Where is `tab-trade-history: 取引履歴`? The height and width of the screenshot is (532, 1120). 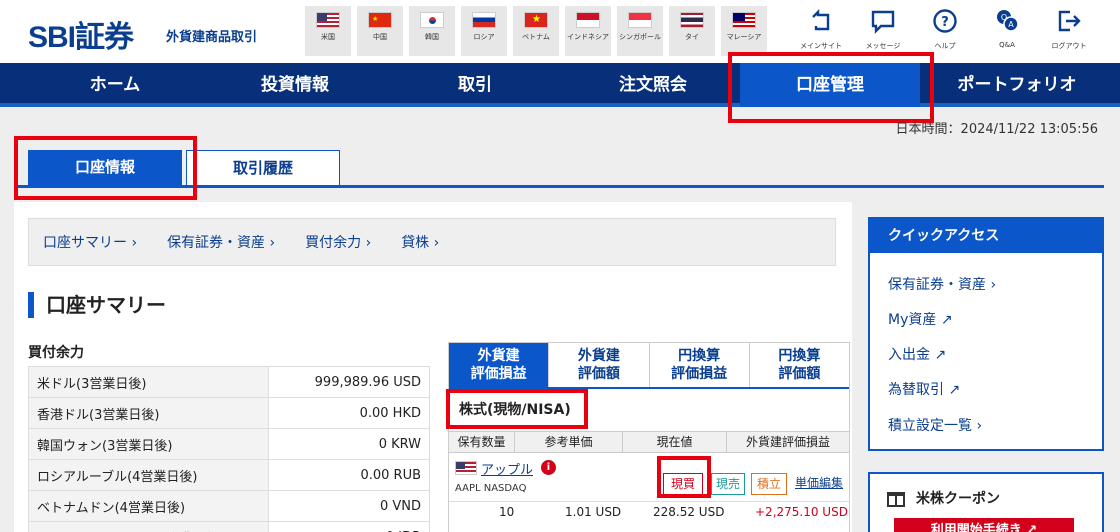 tab-trade-history: 取引履歴 is located at coordinates (263, 167).